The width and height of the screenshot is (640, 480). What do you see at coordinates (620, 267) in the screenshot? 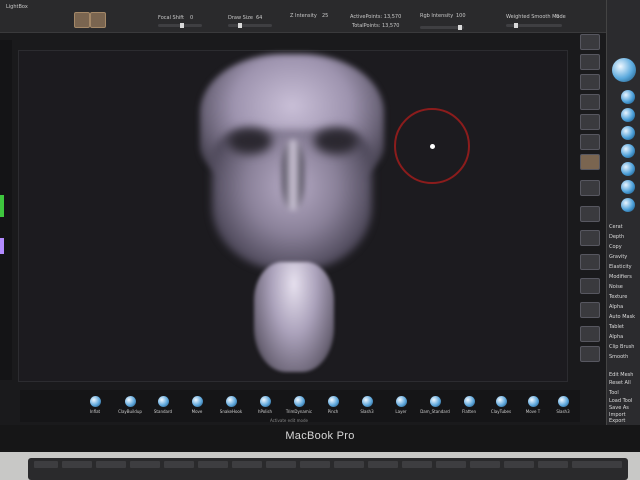
I see `palette-item-4: Elasticity` at bounding box center [620, 267].